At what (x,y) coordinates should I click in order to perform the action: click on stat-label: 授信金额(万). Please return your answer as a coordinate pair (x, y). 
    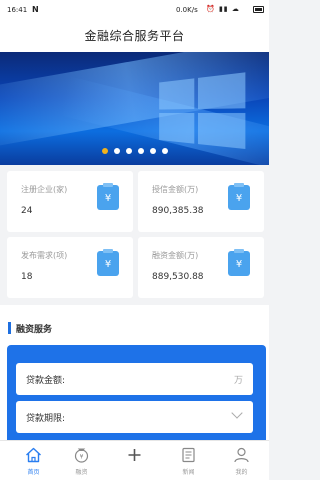
    Looking at the image, I should click on (175, 189).